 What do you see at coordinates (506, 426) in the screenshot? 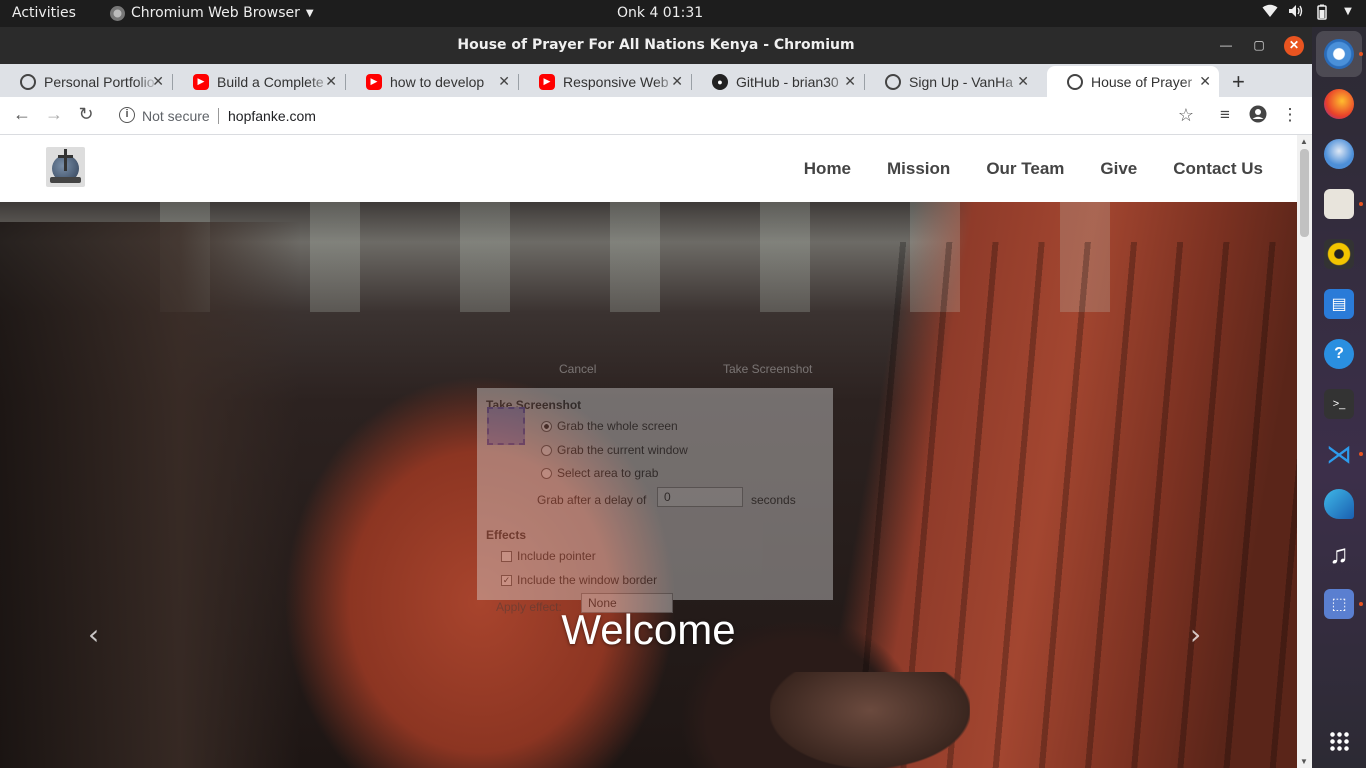
I see `screenshot-area-icon` at bounding box center [506, 426].